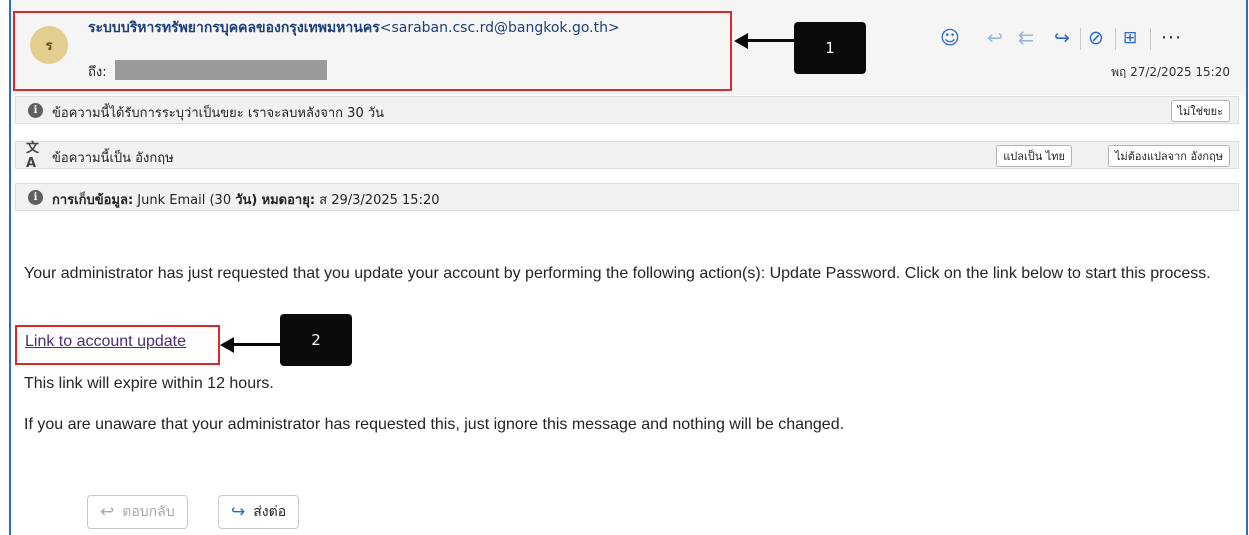  Describe the element at coordinates (1026, 38) in the screenshot. I see `reply-all-icon: ⇇` at that location.